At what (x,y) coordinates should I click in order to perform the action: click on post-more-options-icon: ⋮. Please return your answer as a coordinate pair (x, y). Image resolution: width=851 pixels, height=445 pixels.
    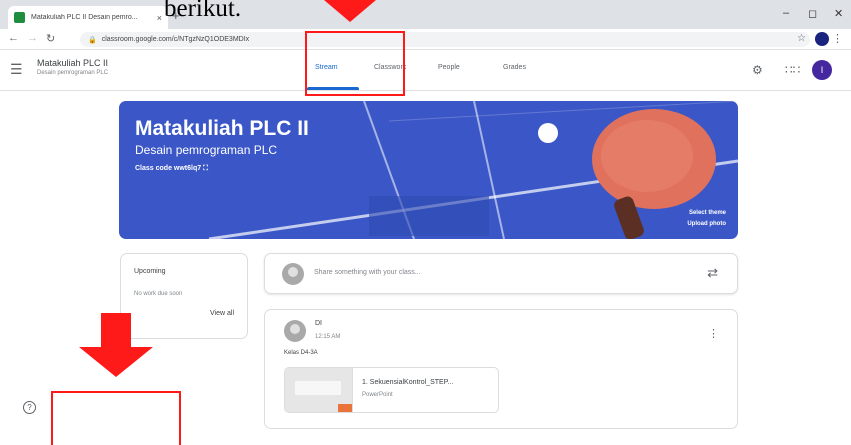
    Looking at the image, I should click on (713, 333).